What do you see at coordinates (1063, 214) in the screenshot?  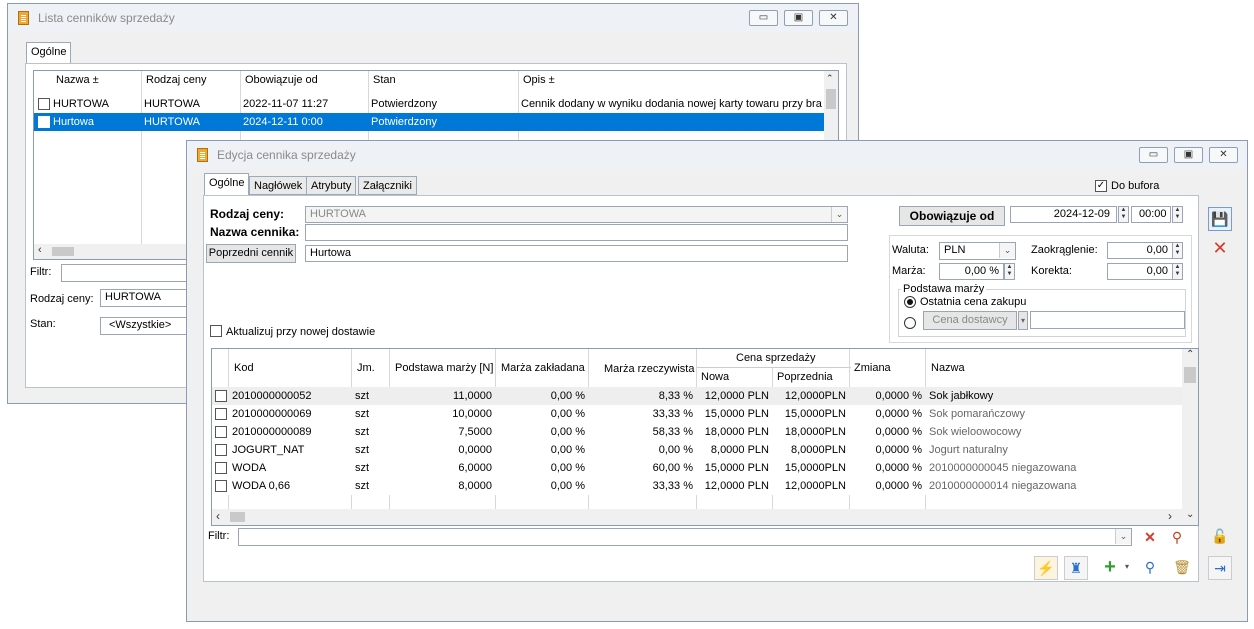 I see `date-input: 2024-12-09` at bounding box center [1063, 214].